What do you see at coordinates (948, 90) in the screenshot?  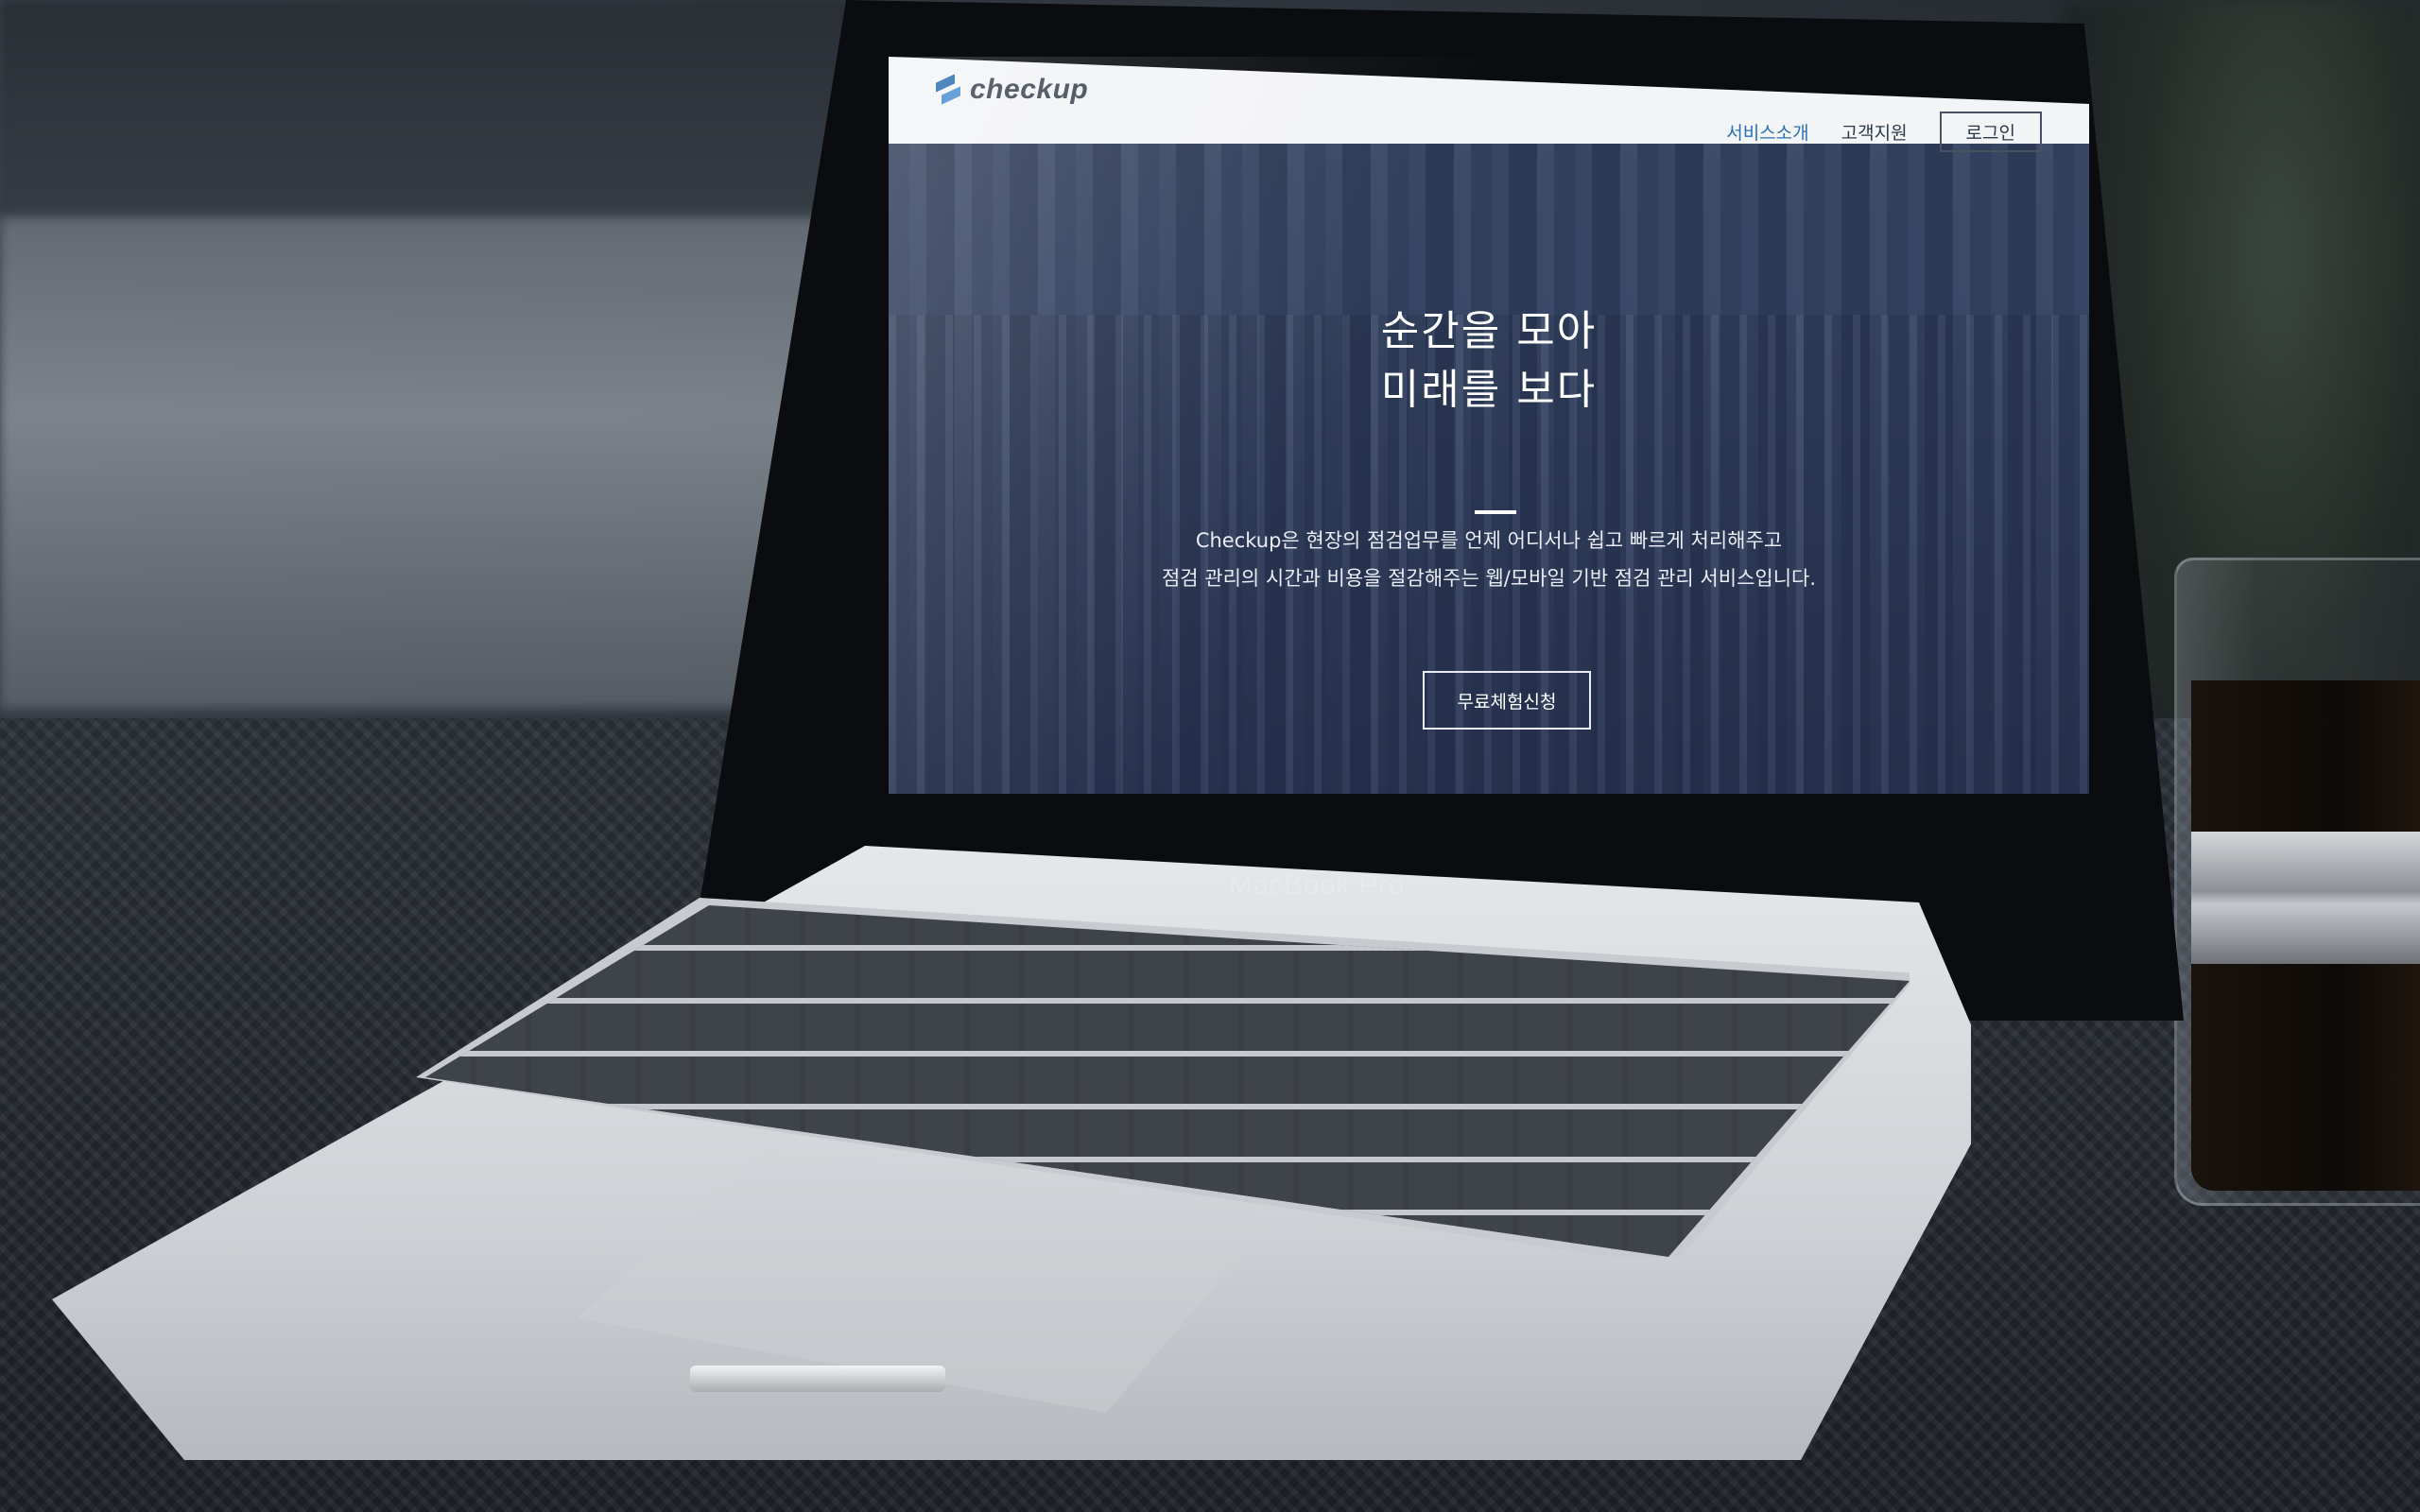 I see `checkup-logo-icon` at bounding box center [948, 90].